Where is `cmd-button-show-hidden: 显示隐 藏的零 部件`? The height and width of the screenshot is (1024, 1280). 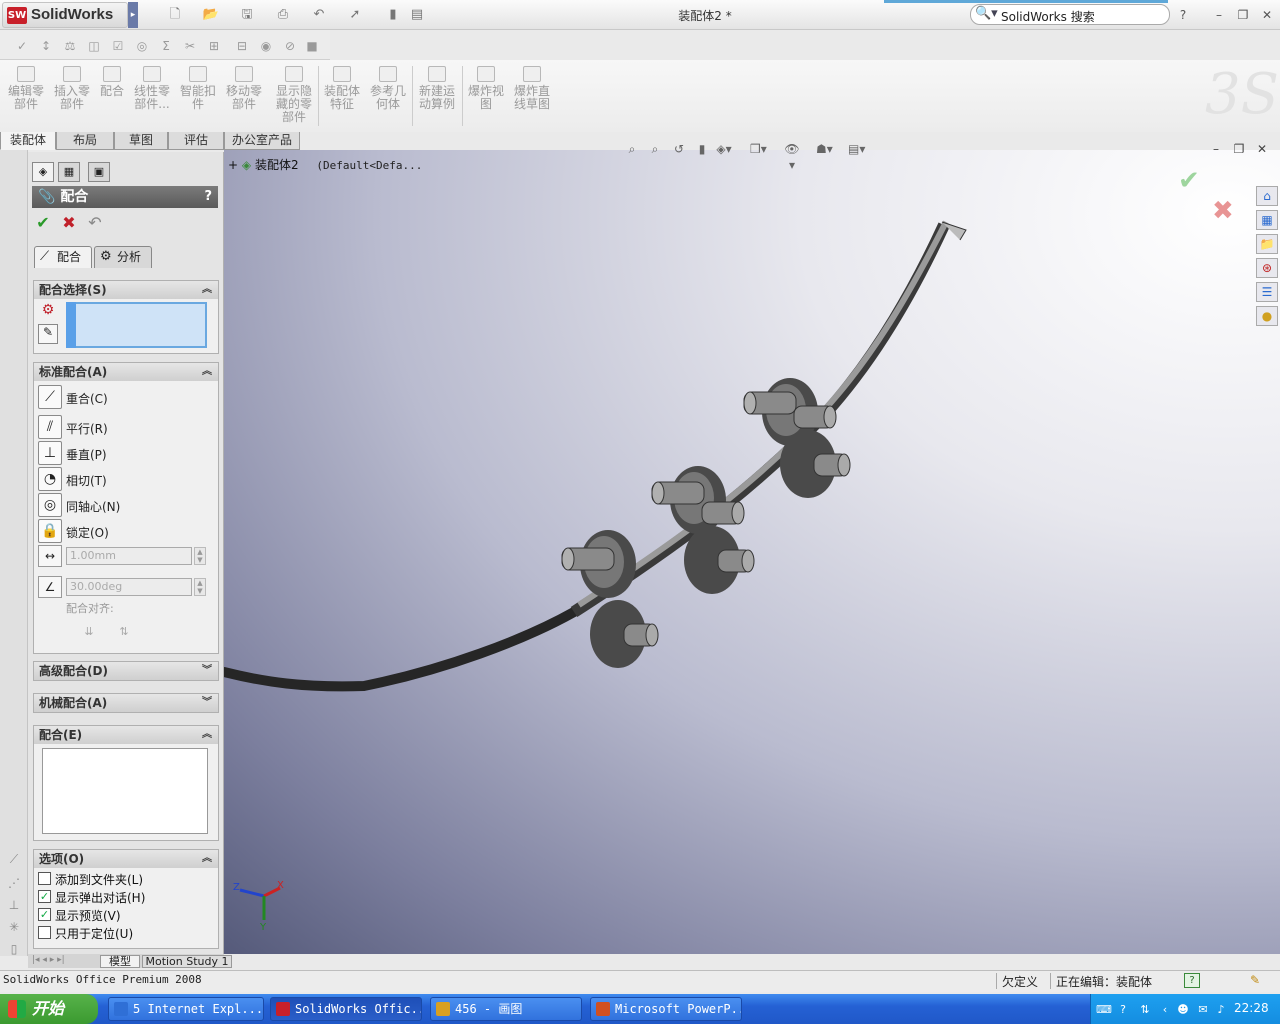 cmd-button-show-hidden: 显示隐 藏的零 部件 is located at coordinates (294, 95).